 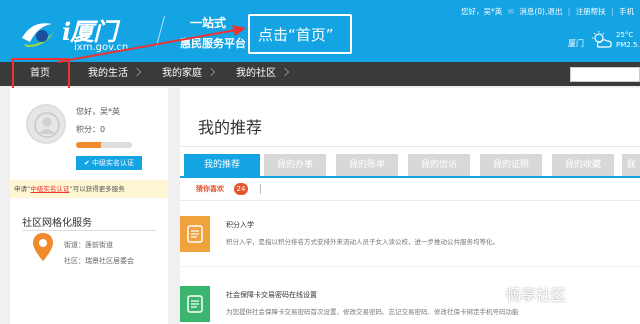 I want to click on verify-label: 中级实名认证, so click(x=113, y=163).